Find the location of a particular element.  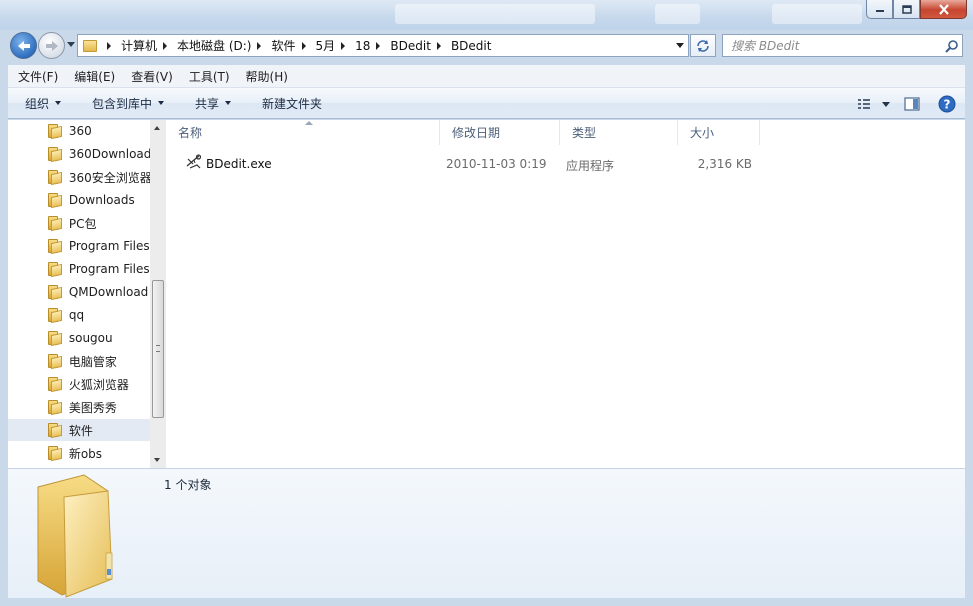

navigation-bar: 计算机 本地磁盘 (D:) 软件 5月 18 BDedit BDedit is located at coordinates (486, 46).